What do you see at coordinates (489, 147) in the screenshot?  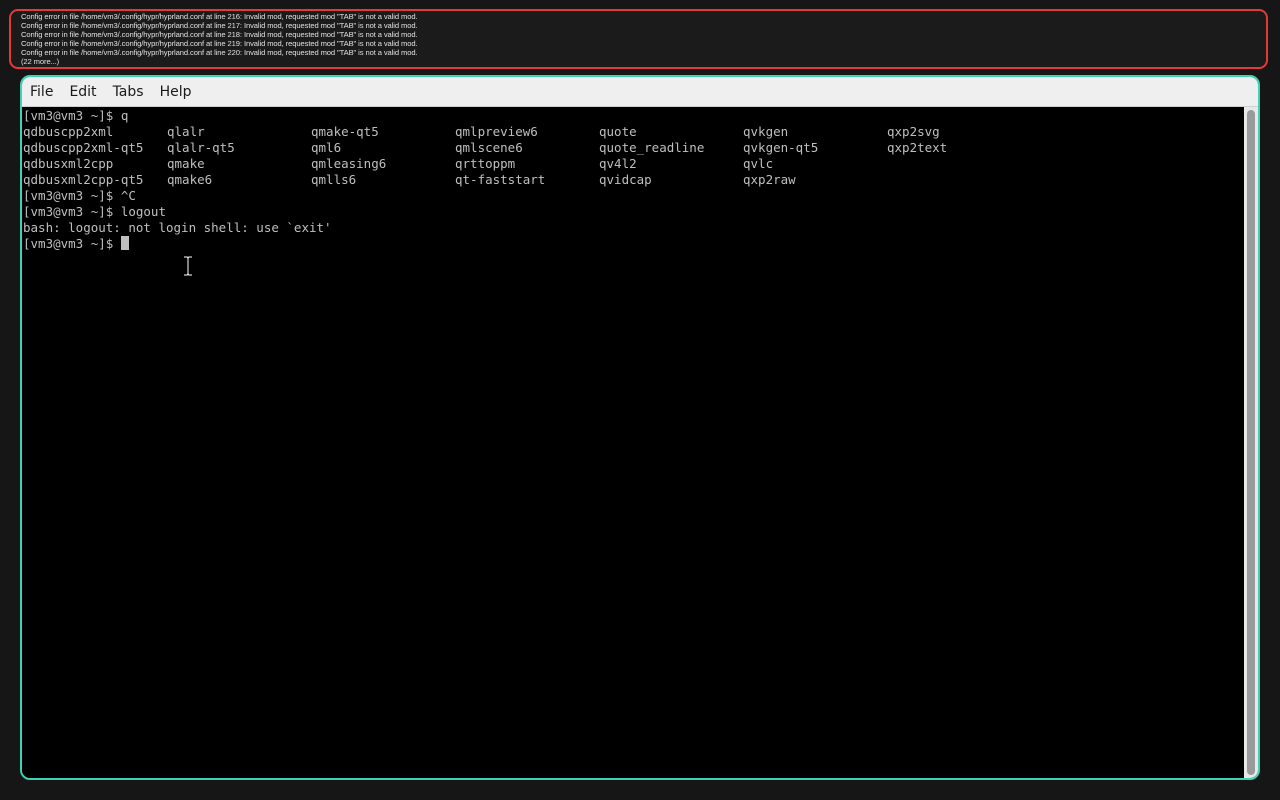 I see `completion-item: qmlscene6` at bounding box center [489, 147].